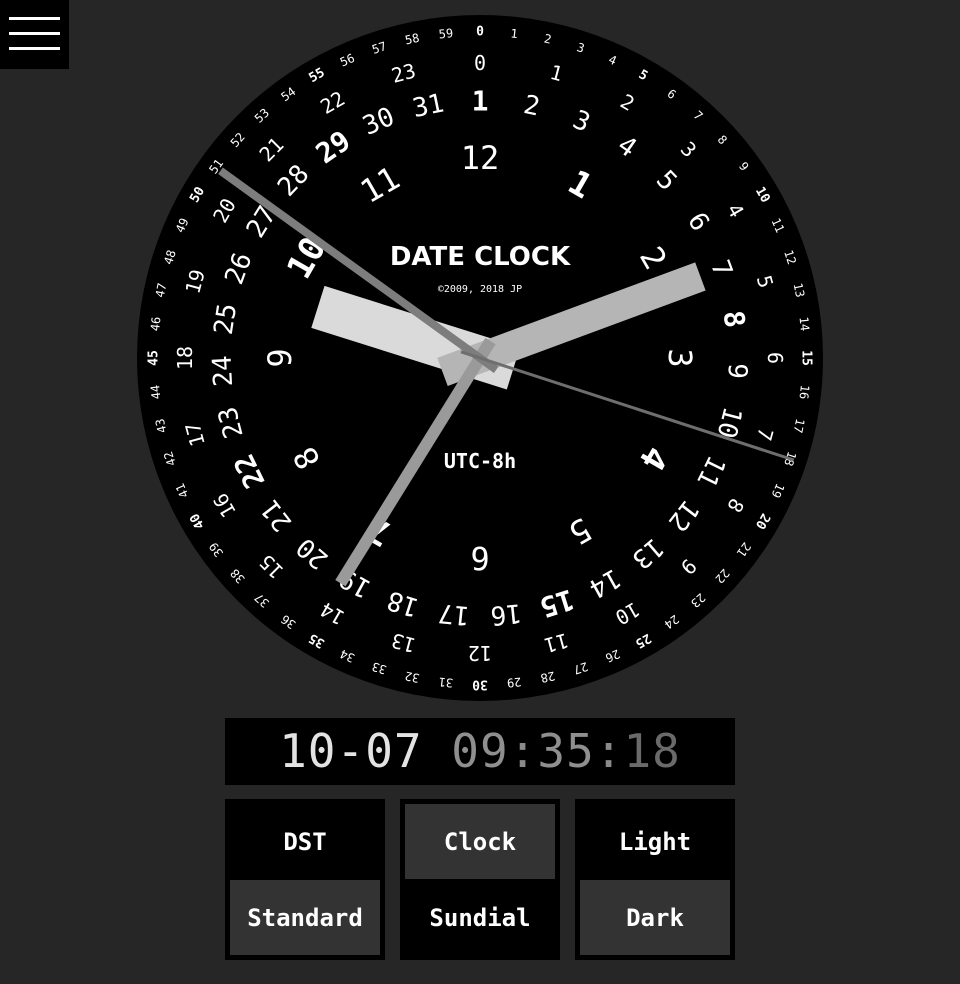 This screenshot has width=960, height=984. What do you see at coordinates (161, 425) in the screenshot?
I see `minute-scale-label: 43` at bounding box center [161, 425].